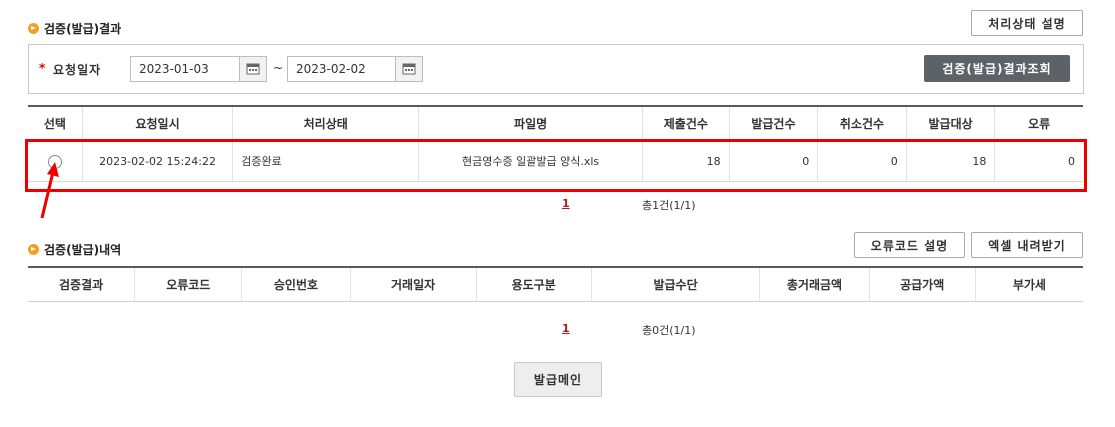  What do you see at coordinates (675, 284) in the screenshot?
I see `col-header: 발급수단` at bounding box center [675, 284].